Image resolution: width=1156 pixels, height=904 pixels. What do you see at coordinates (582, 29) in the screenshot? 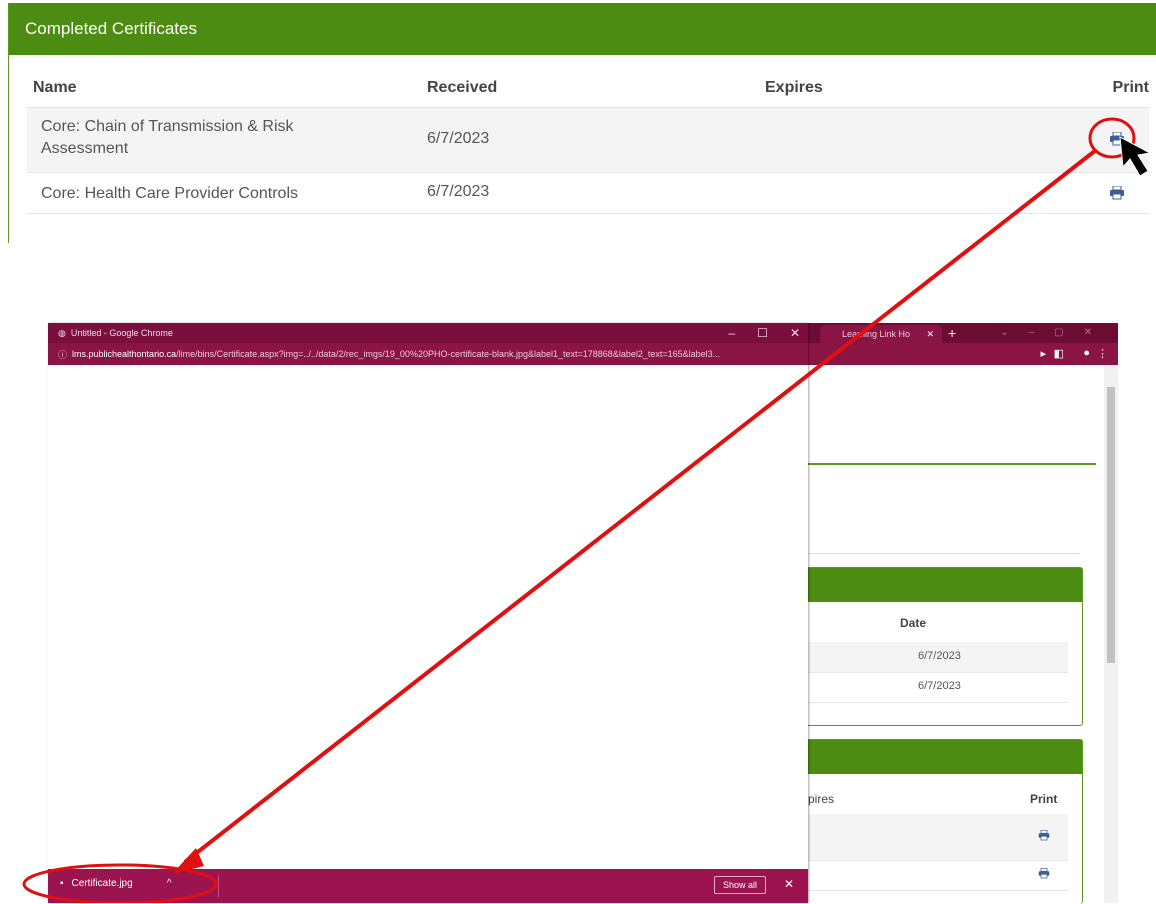
I see `panel-title: Completed Certificates` at bounding box center [582, 29].